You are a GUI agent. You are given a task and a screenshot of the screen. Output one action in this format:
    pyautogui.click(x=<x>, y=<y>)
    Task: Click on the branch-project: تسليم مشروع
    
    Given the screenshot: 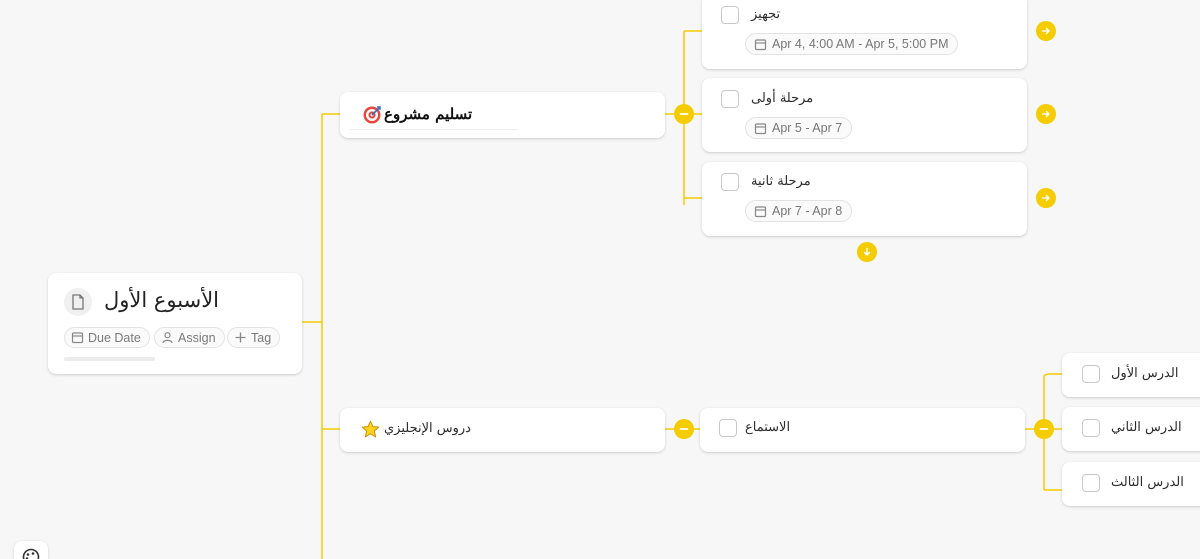 What is the action you would take?
    pyautogui.click(x=502, y=115)
    